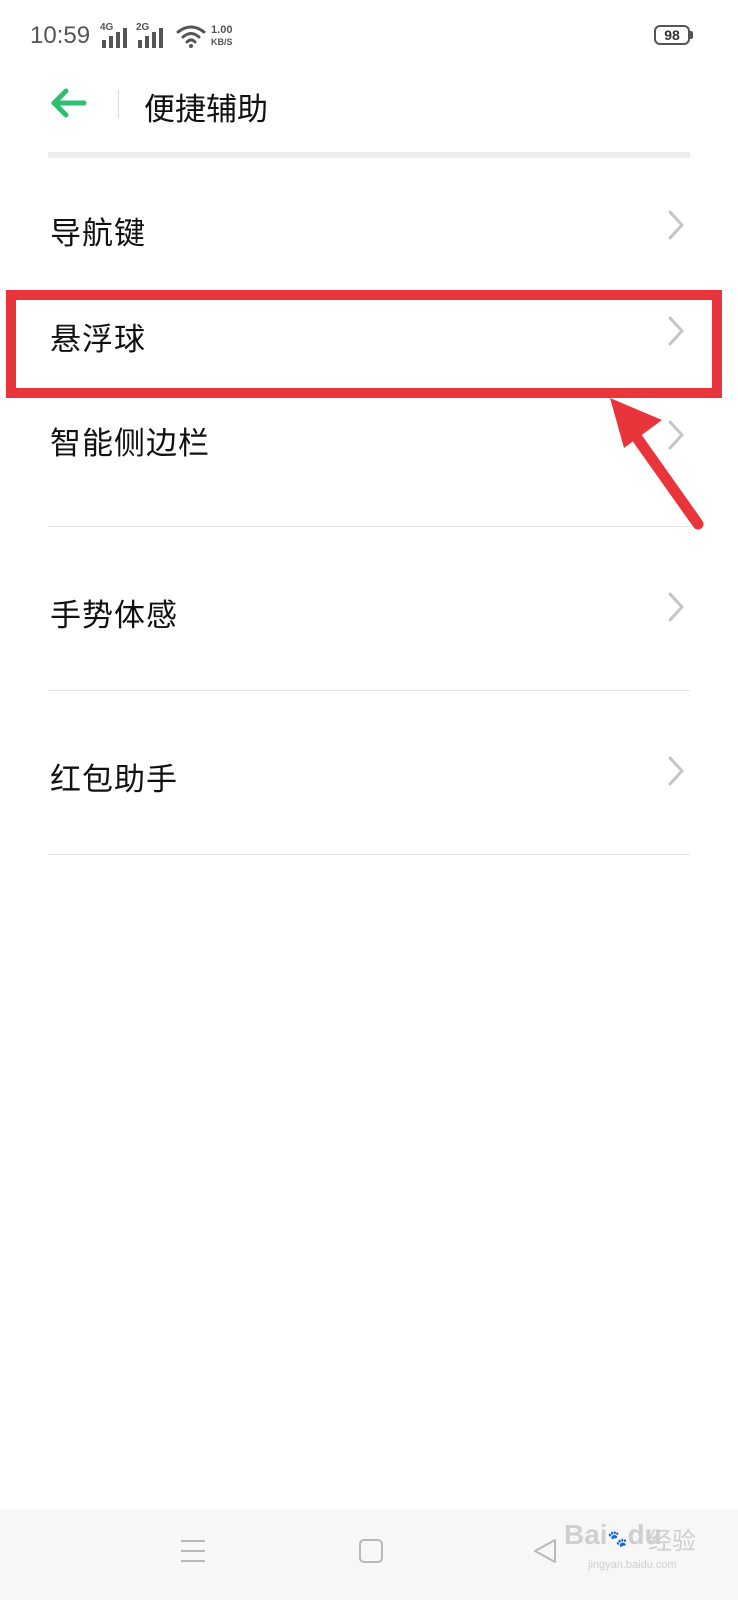  What do you see at coordinates (545, 1551) in the screenshot?
I see `back-icon` at bounding box center [545, 1551].